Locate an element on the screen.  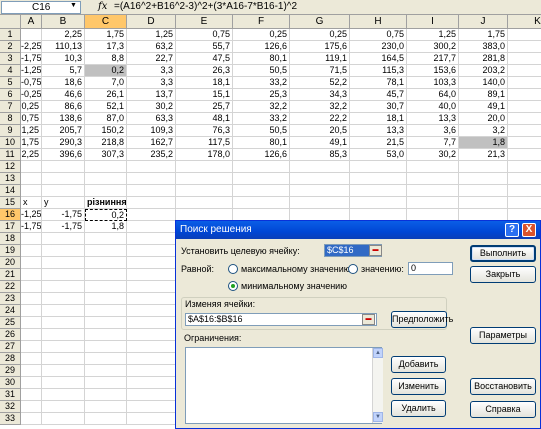
cell-k4: 266,7 is located at coordinates (524, 71).